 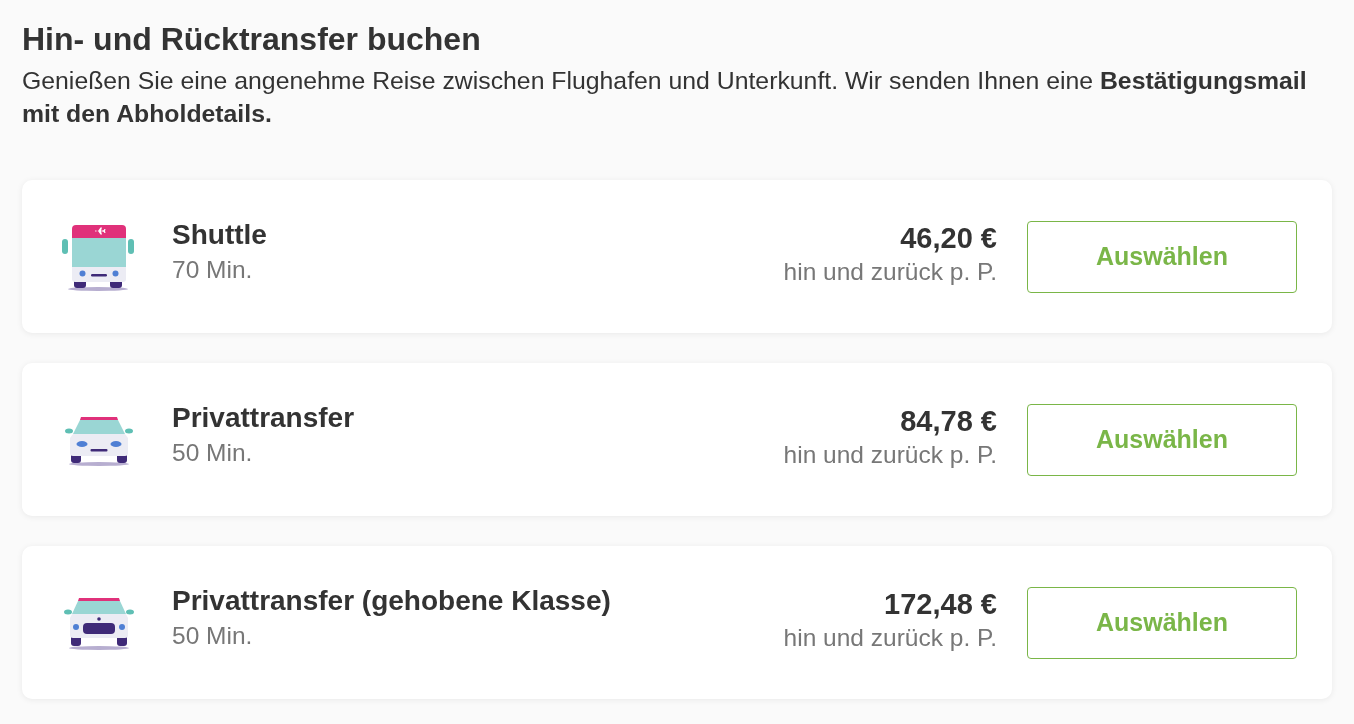 I want to click on page-title: Hin- und Rücktransfer buchen, so click(x=252, y=39).